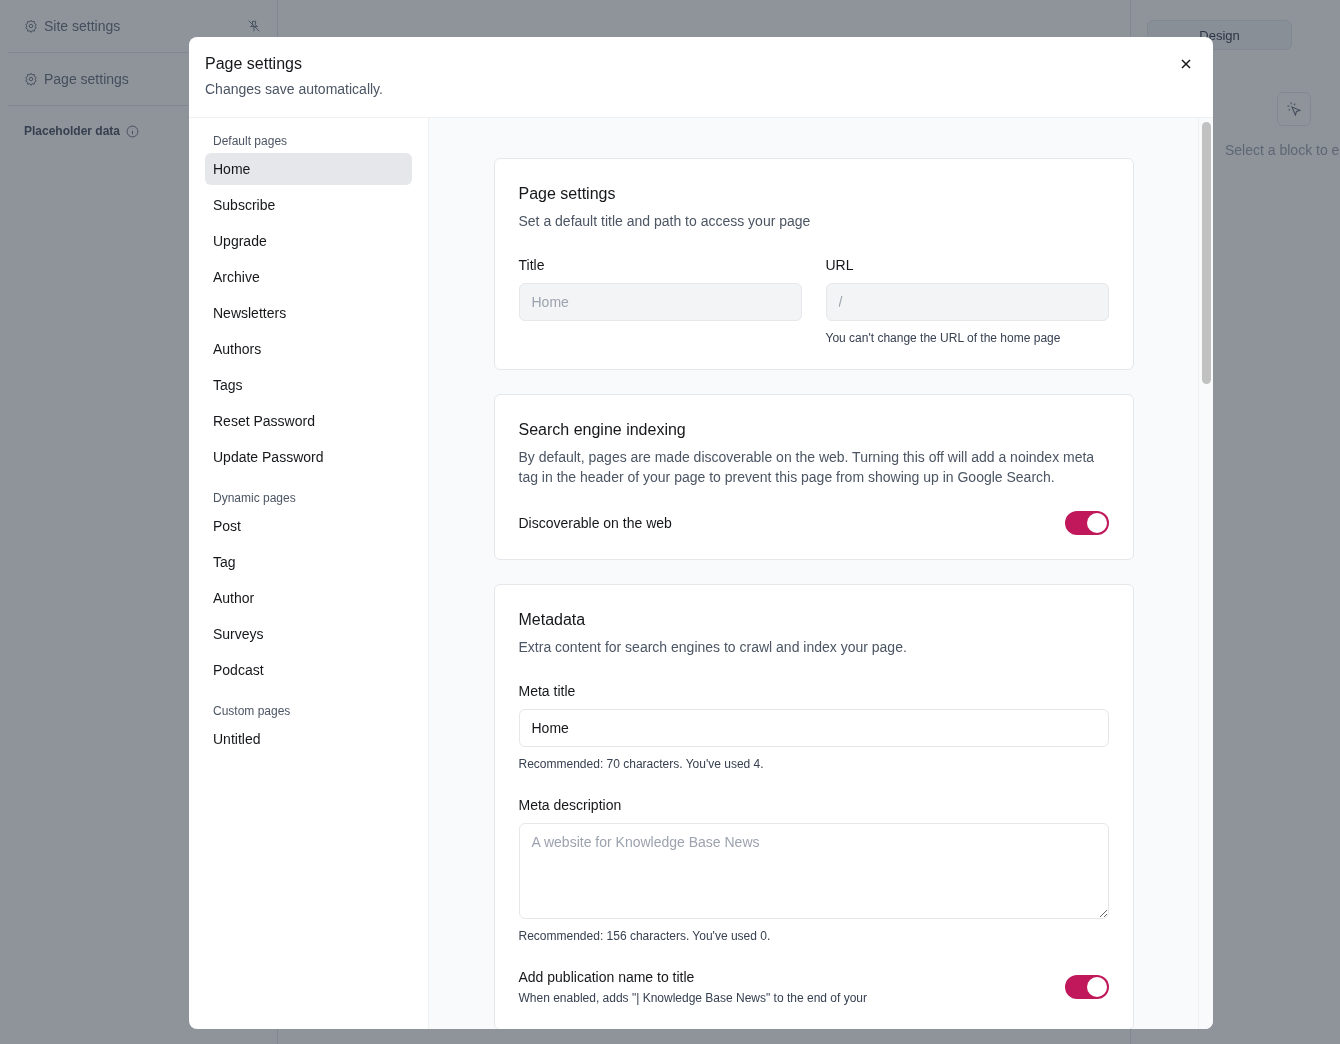 This screenshot has height=1044, width=1340. I want to click on card-title: Metadata, so click(552, 620).